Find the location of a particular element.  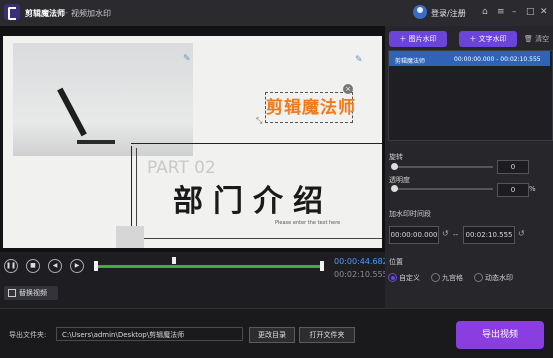

add-image-watermark-button: ＋ 图片水印 is located at coordinates (418, 39).